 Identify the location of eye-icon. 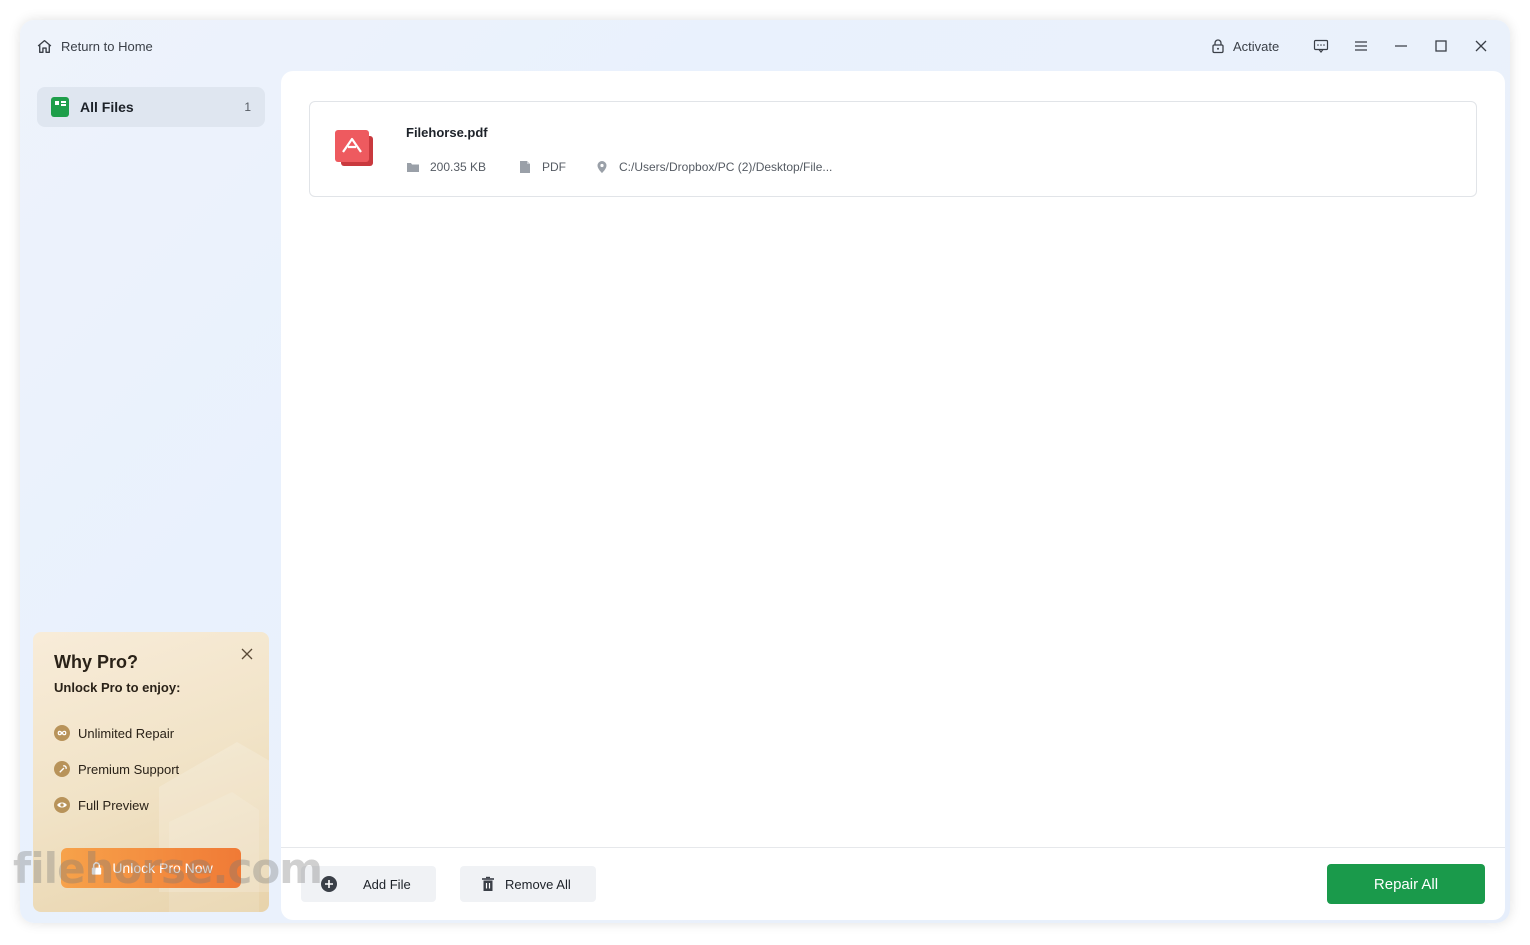
(62, 805).